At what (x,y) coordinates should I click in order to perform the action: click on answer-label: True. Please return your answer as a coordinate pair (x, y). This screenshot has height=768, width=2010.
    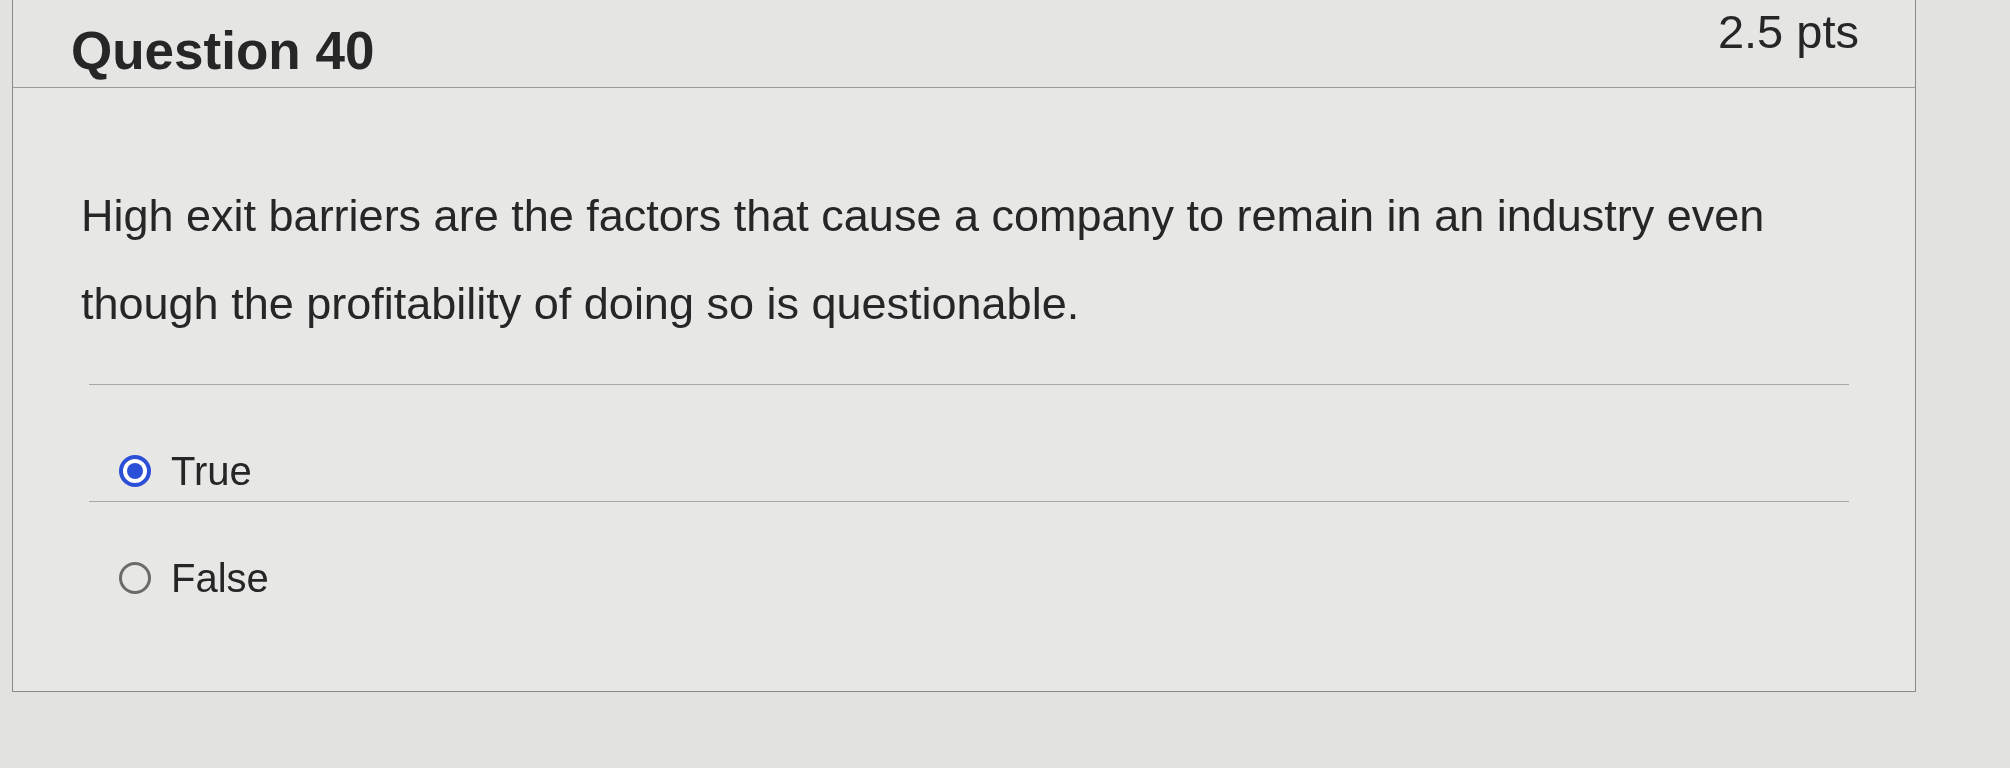
    Looking at the image, I should click on (211, 471).